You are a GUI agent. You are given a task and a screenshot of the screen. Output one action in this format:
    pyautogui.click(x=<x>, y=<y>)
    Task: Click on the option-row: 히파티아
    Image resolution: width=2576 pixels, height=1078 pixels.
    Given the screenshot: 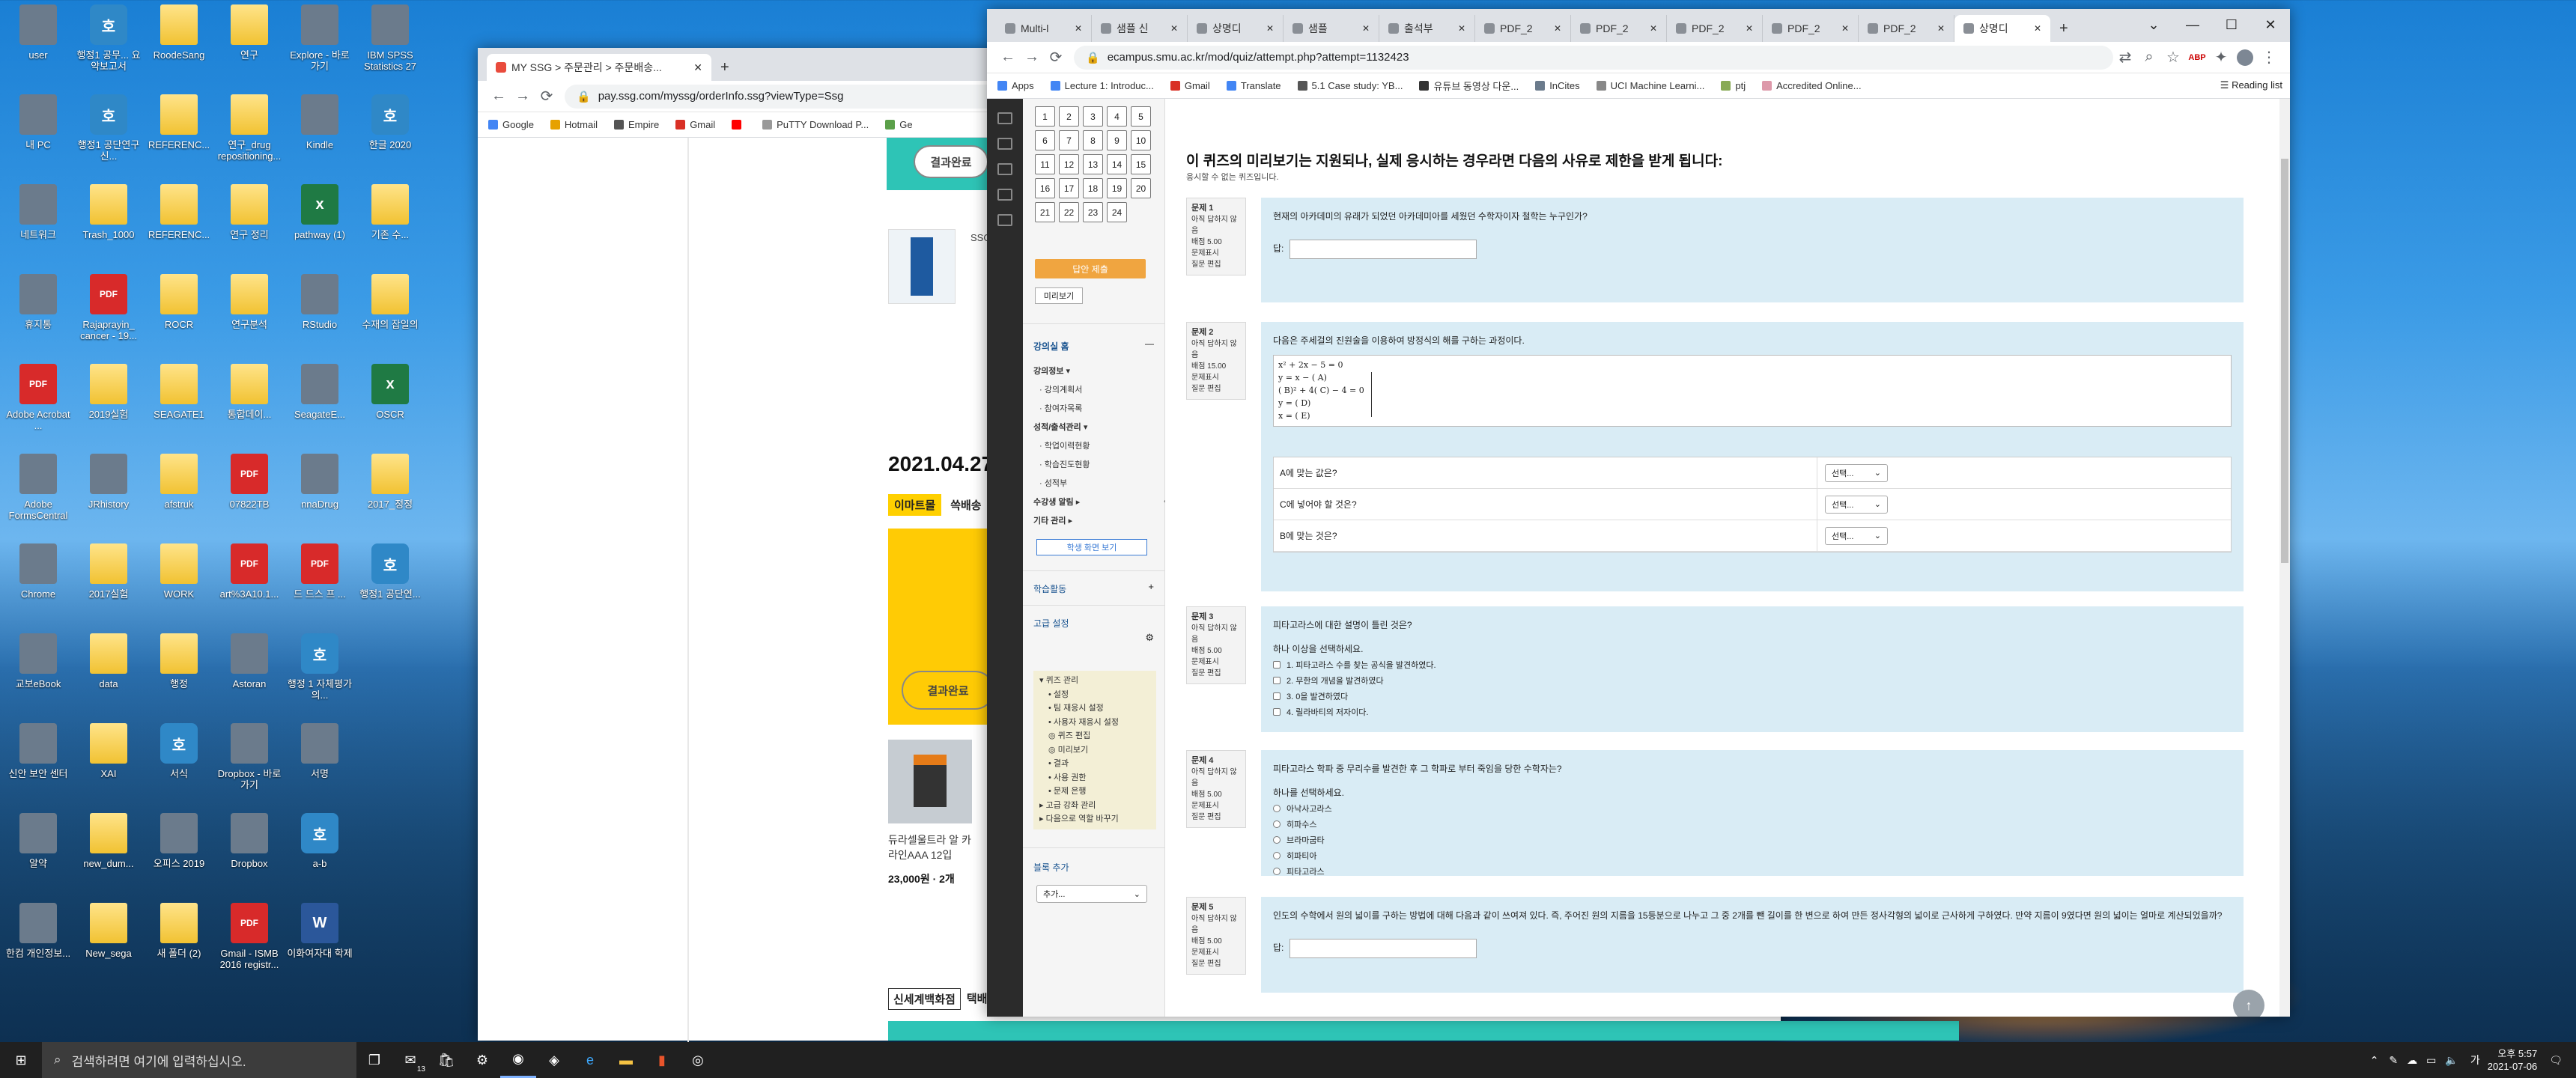 What is the action you would take?
    pyautogui.click(x=1752, y=856)
    